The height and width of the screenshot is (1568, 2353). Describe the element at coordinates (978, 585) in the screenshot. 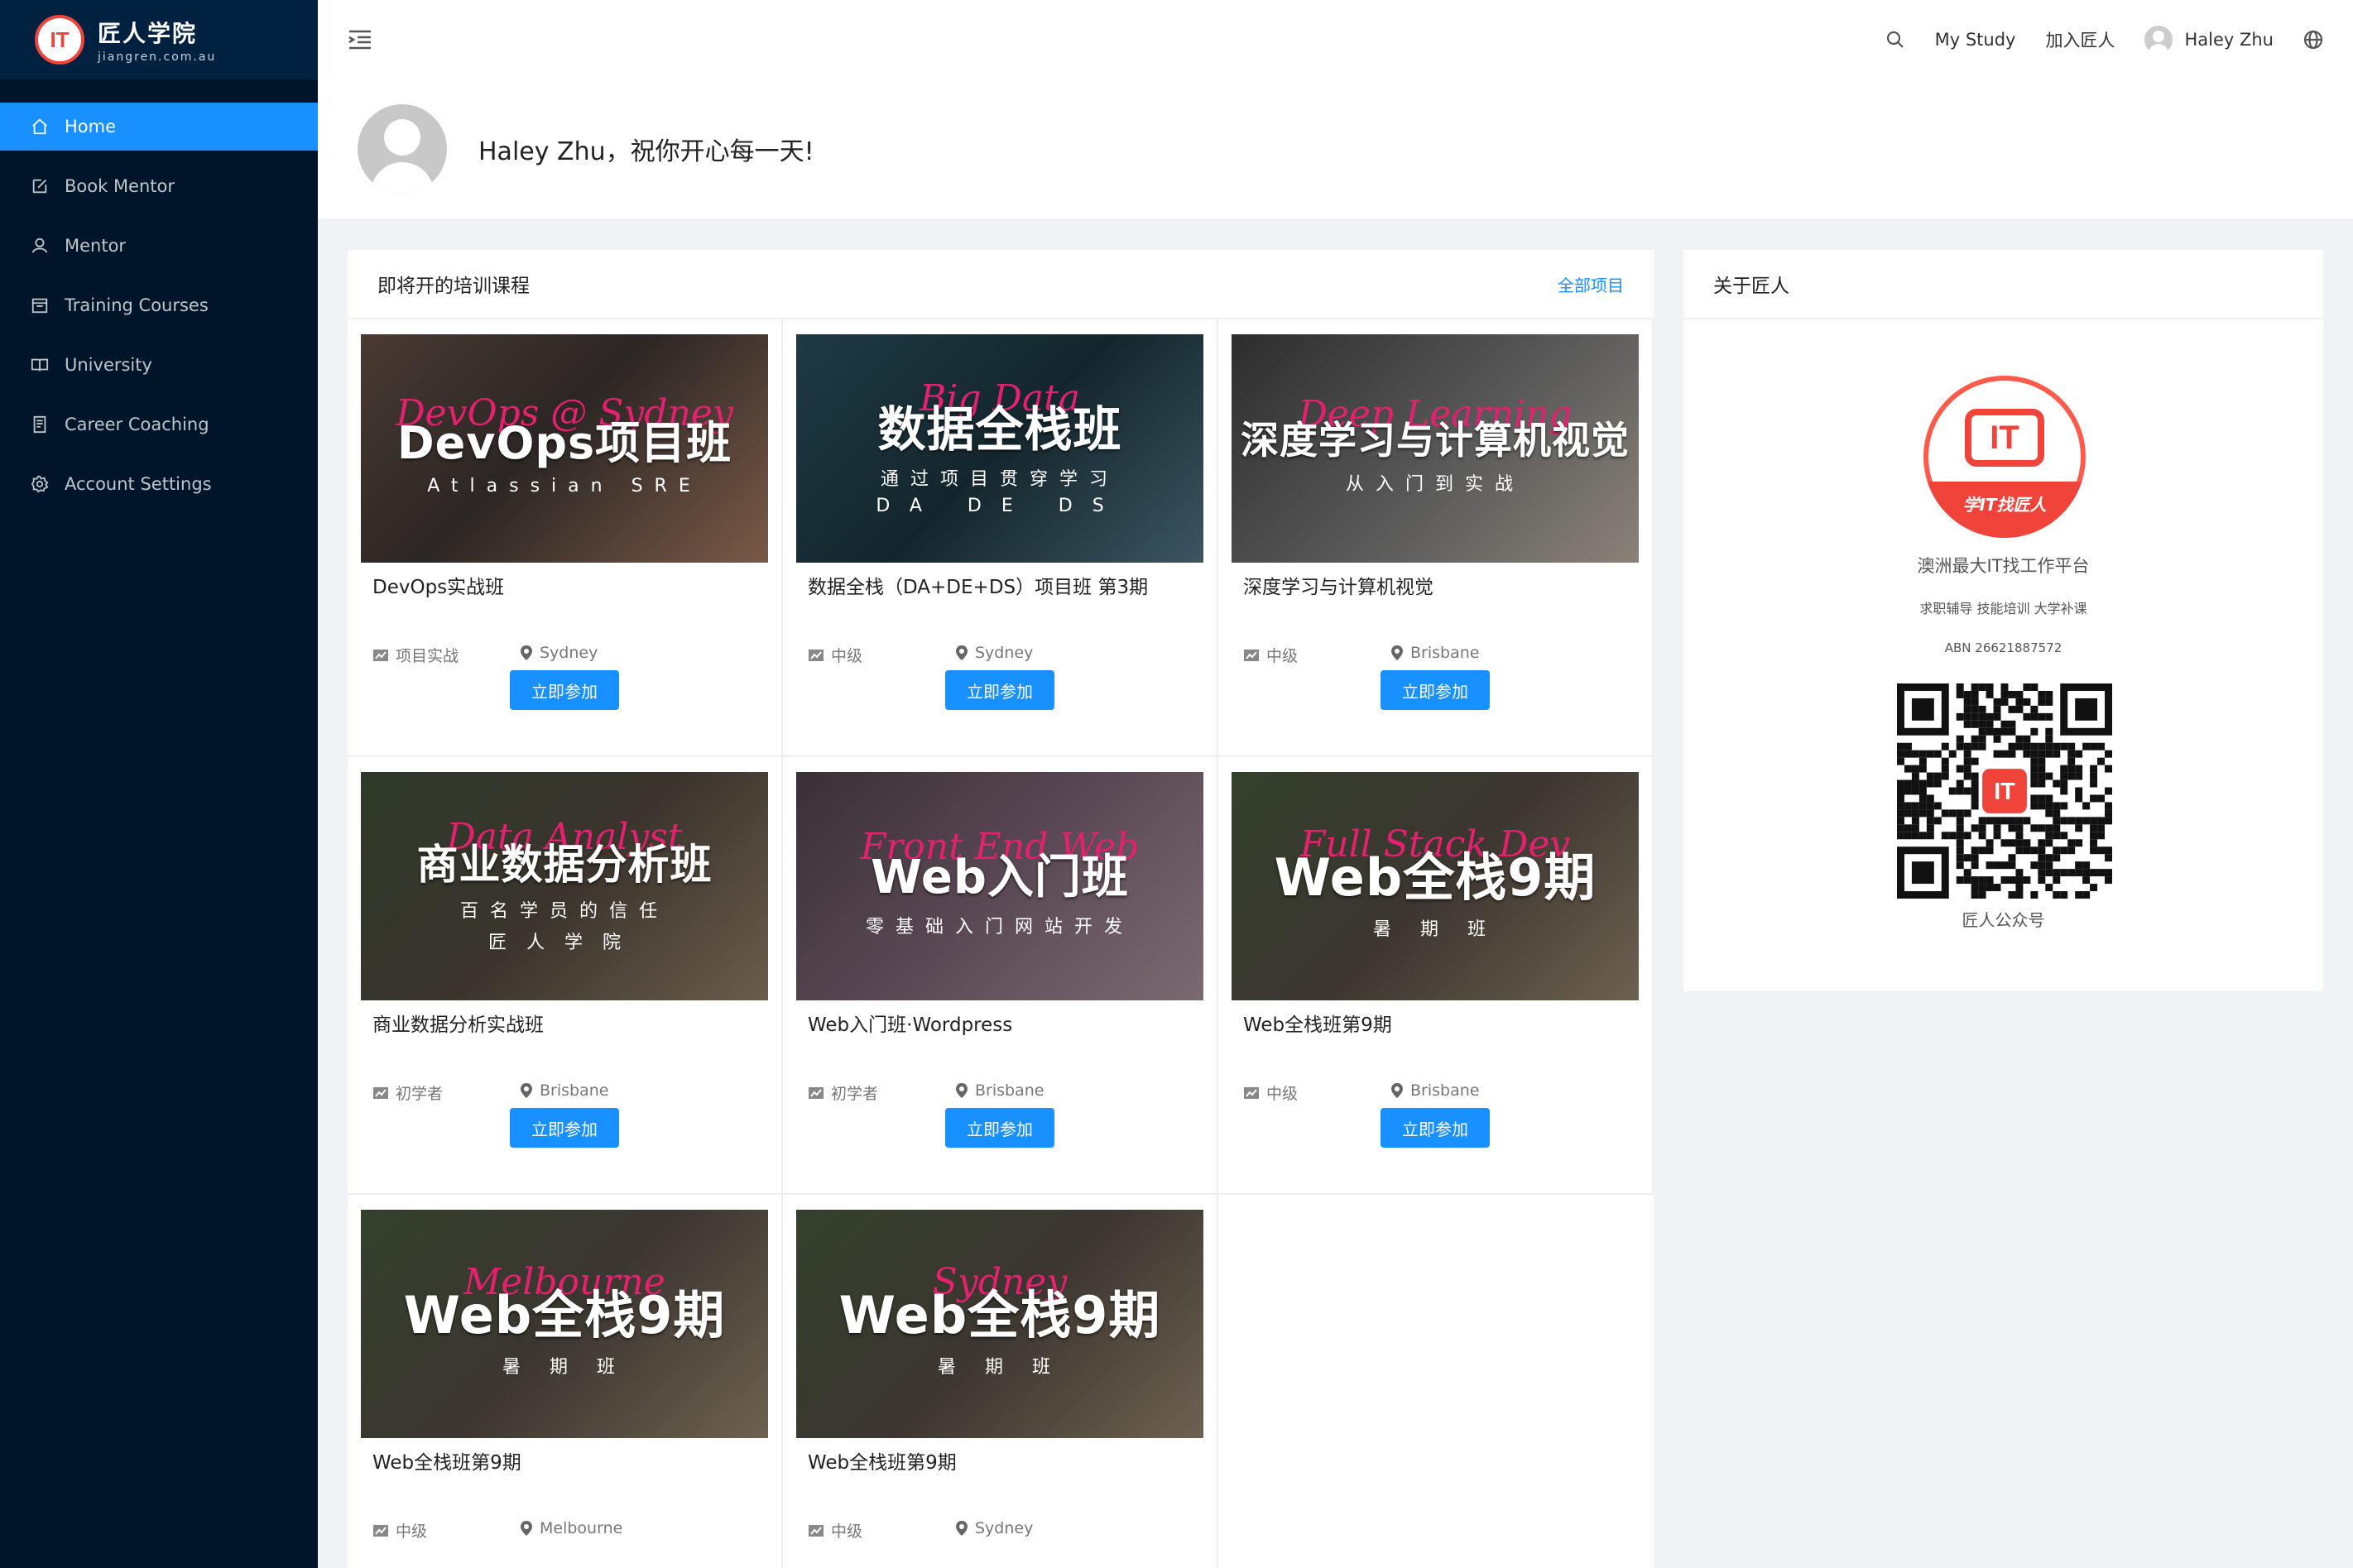

I see `course-title: 数据全栈（DA+DE+DS）项目班 第3期` at that location.